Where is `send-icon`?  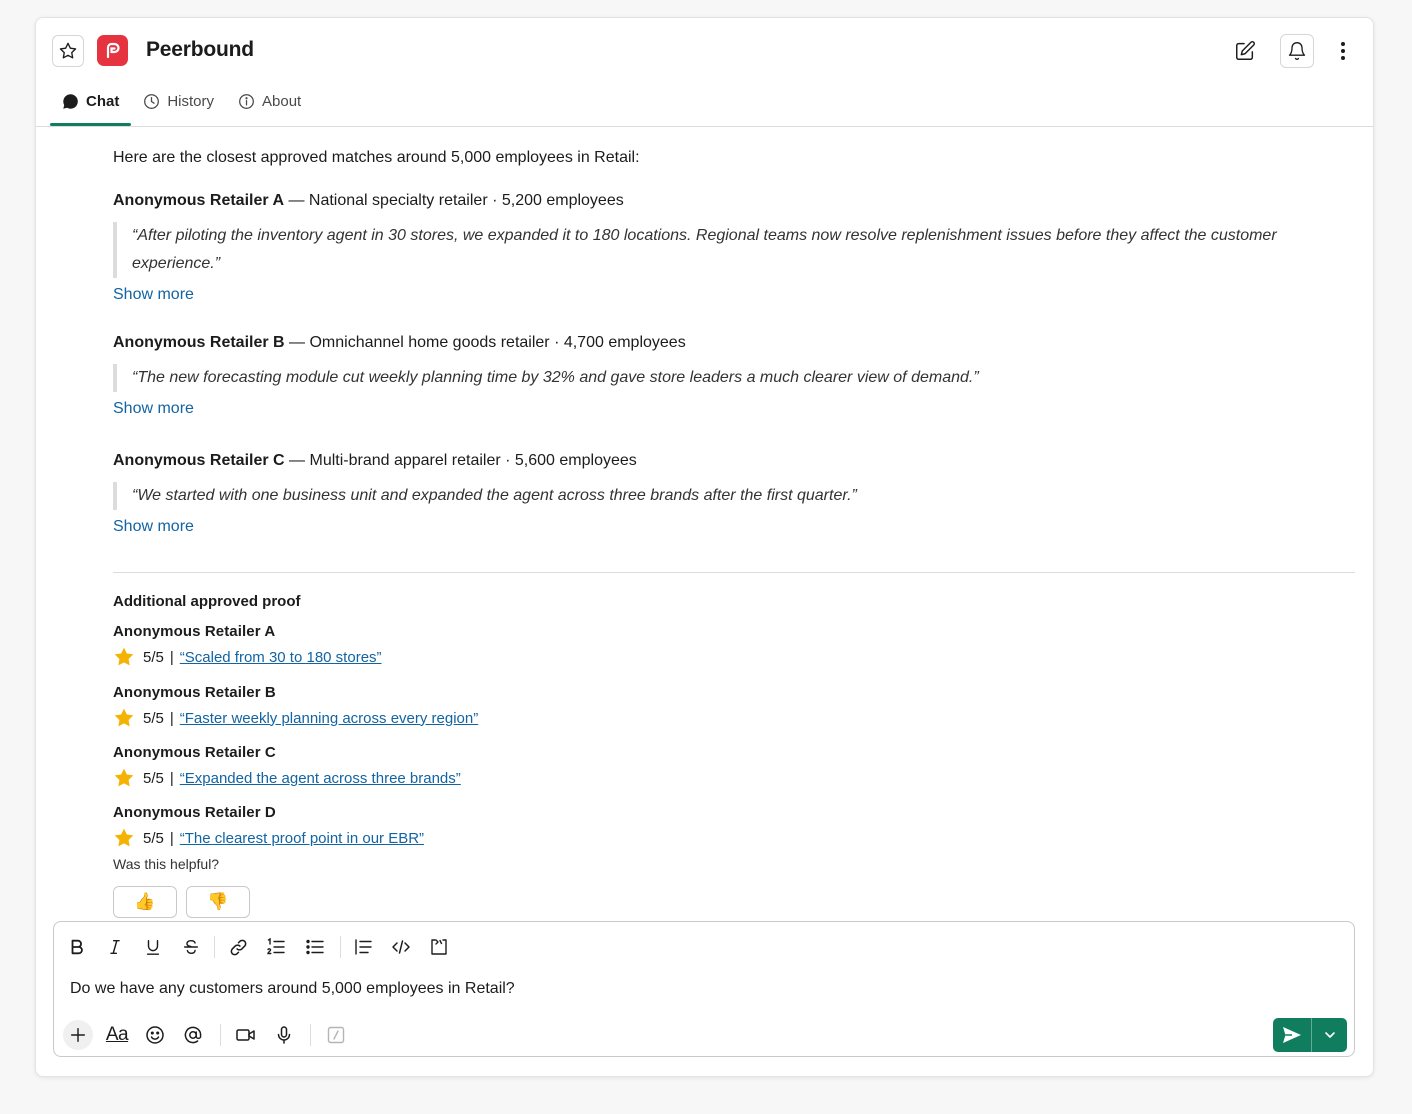 send-icon is located at coordinates (1292, 1035).